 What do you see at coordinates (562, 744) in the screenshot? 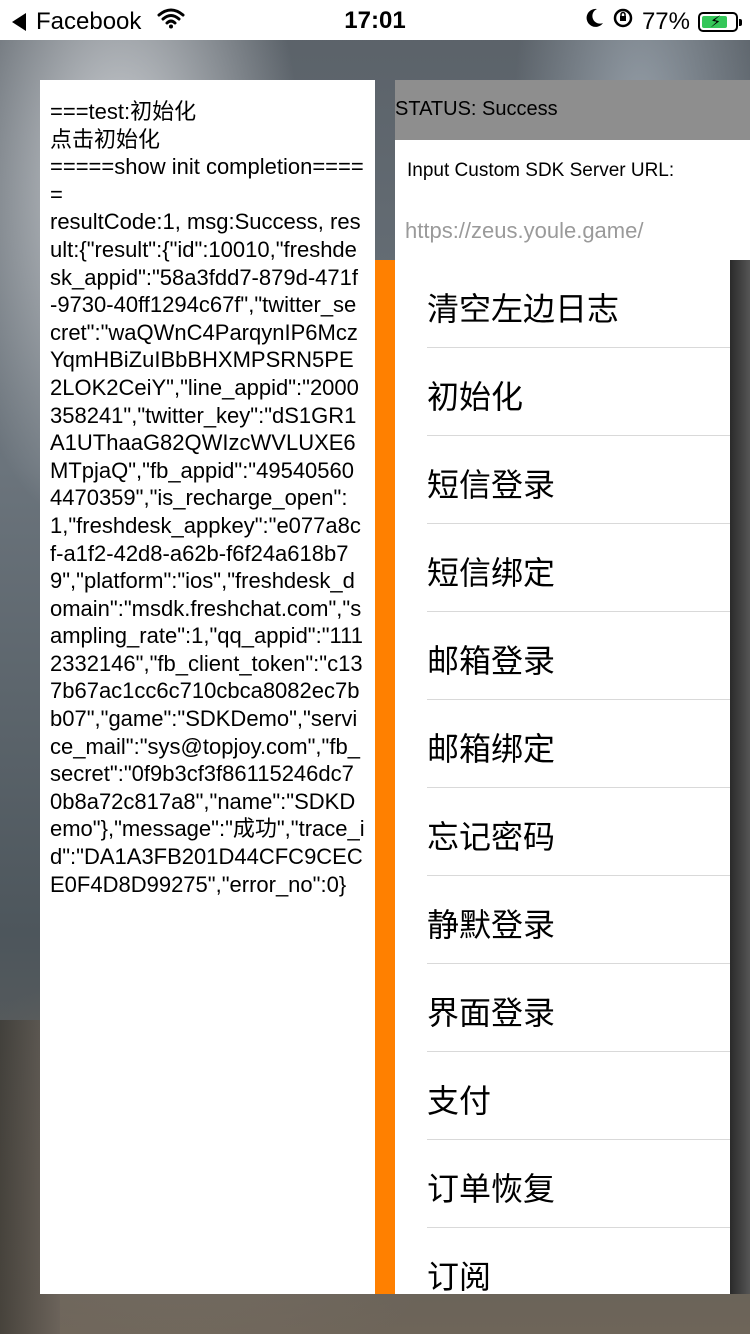
I see `menu-item-email-bind: 邮箱绑定` at bounding box center [562, 744].